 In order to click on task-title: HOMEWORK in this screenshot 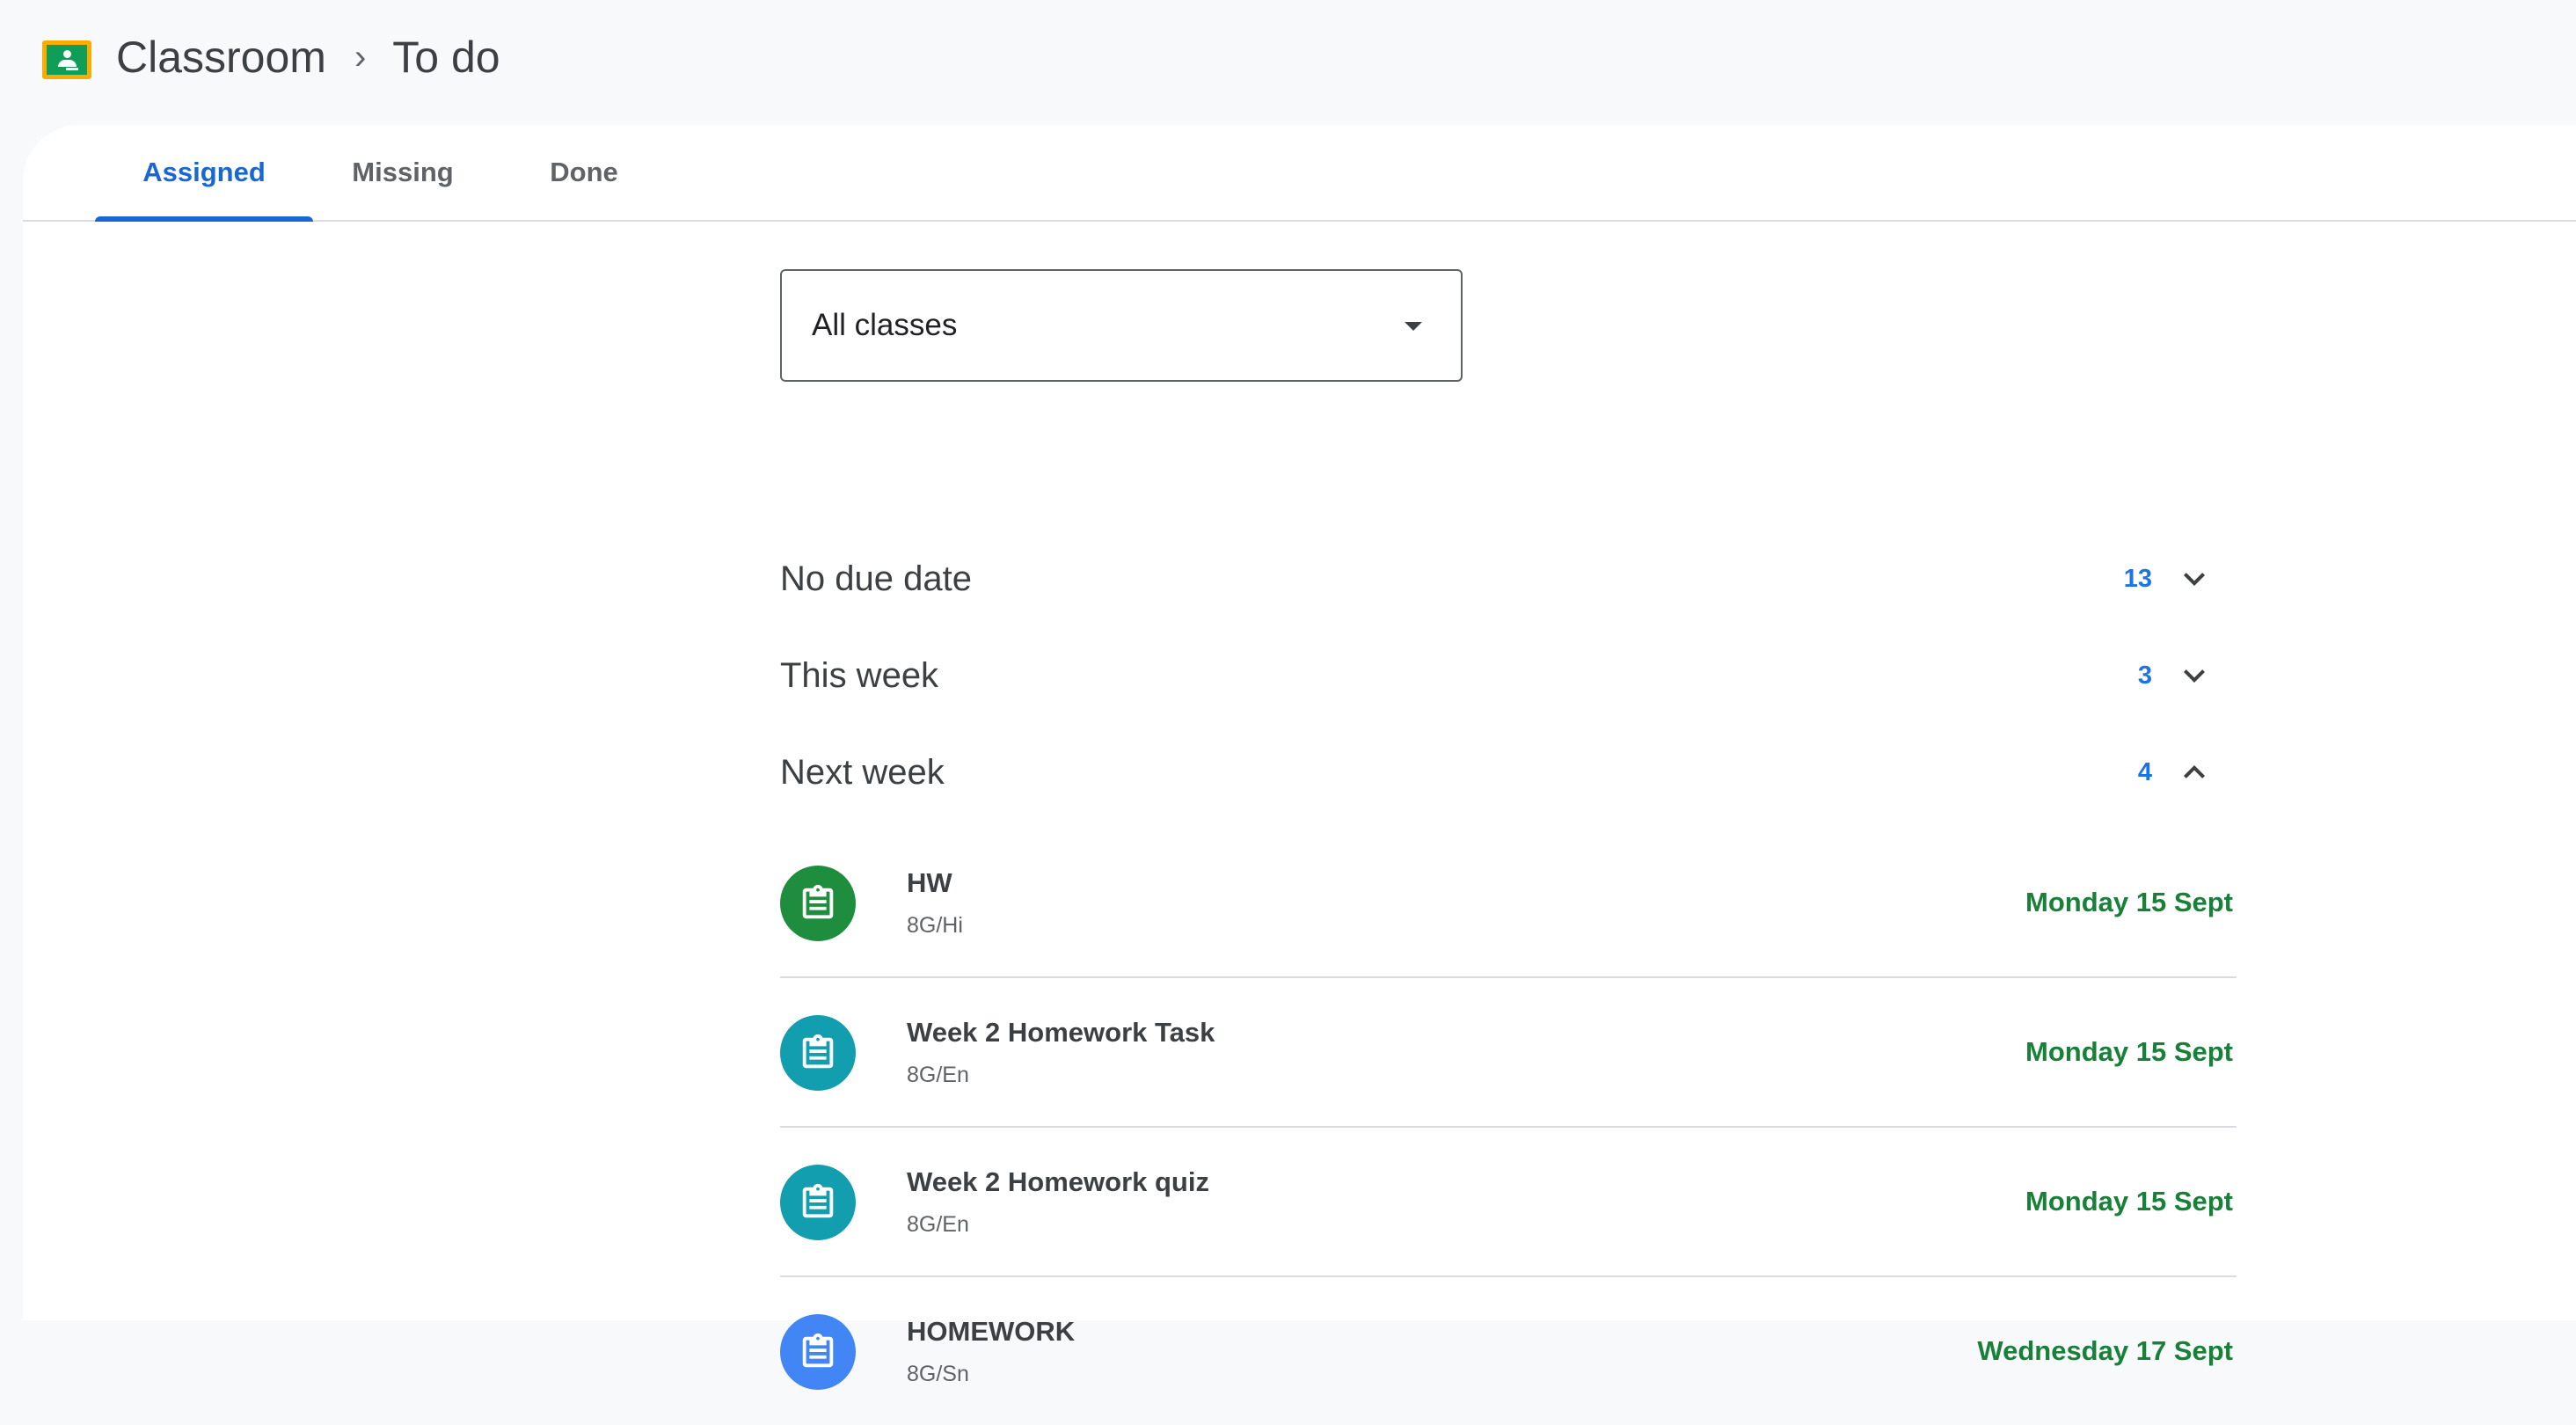, I will do `click(991, 1331)`.